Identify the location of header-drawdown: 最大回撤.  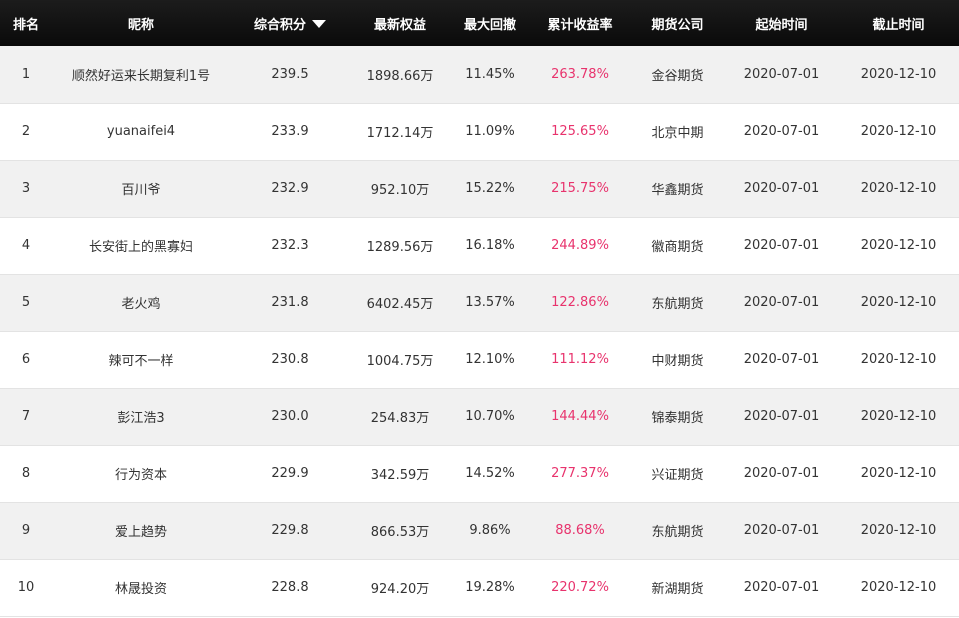
(490, 23).